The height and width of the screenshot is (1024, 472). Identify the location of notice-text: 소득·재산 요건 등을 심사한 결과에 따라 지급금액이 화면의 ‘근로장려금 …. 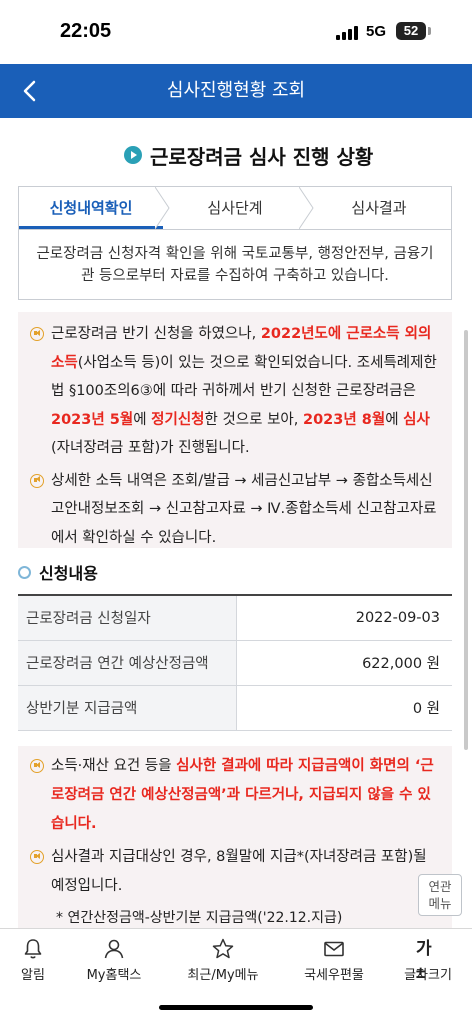
(246, 795).